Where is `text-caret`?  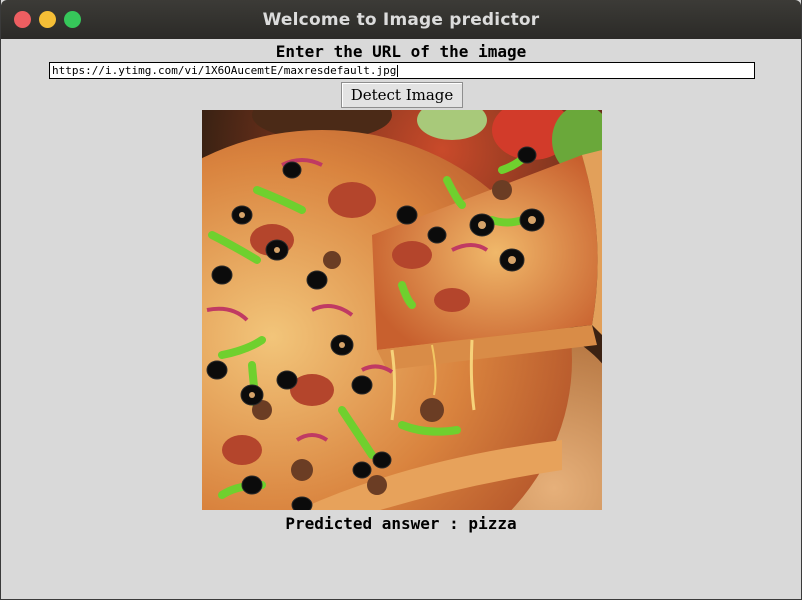 text-caret is located at coordinates (398, 71).